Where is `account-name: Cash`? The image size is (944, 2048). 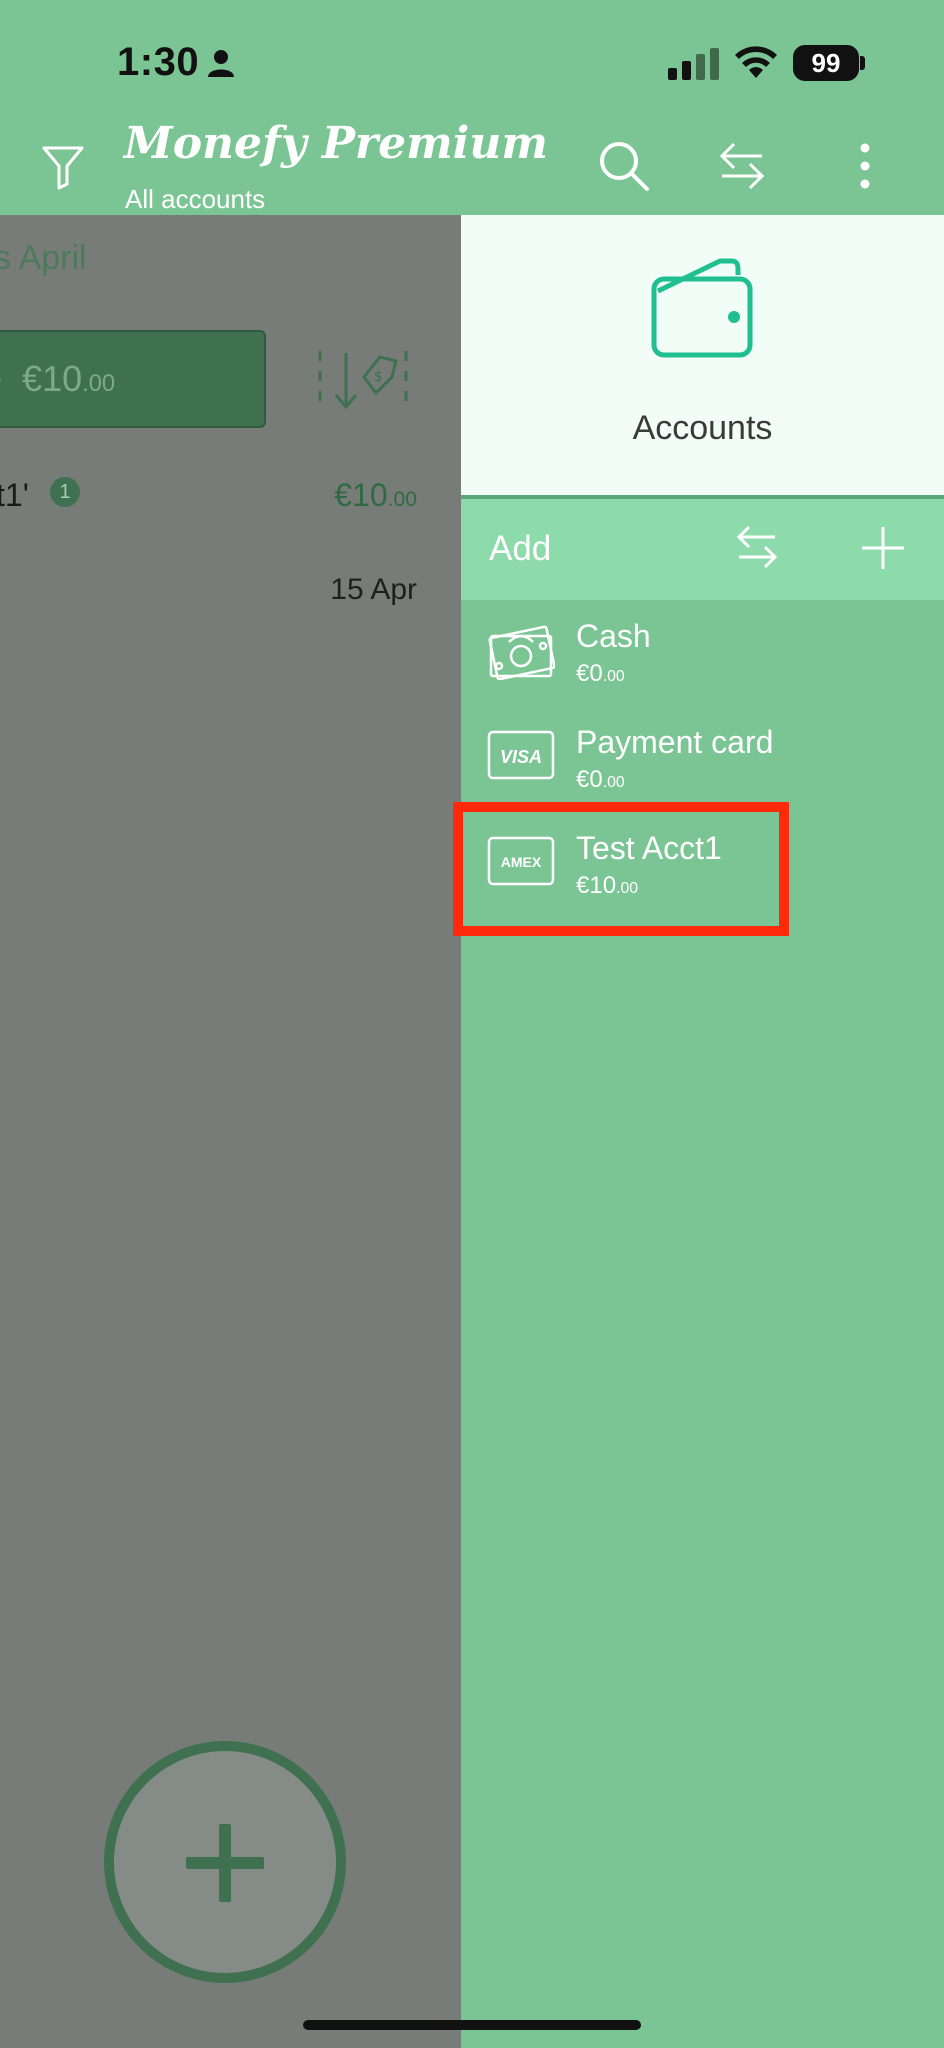
account-name: Cash is located at coordinates (613, 636).